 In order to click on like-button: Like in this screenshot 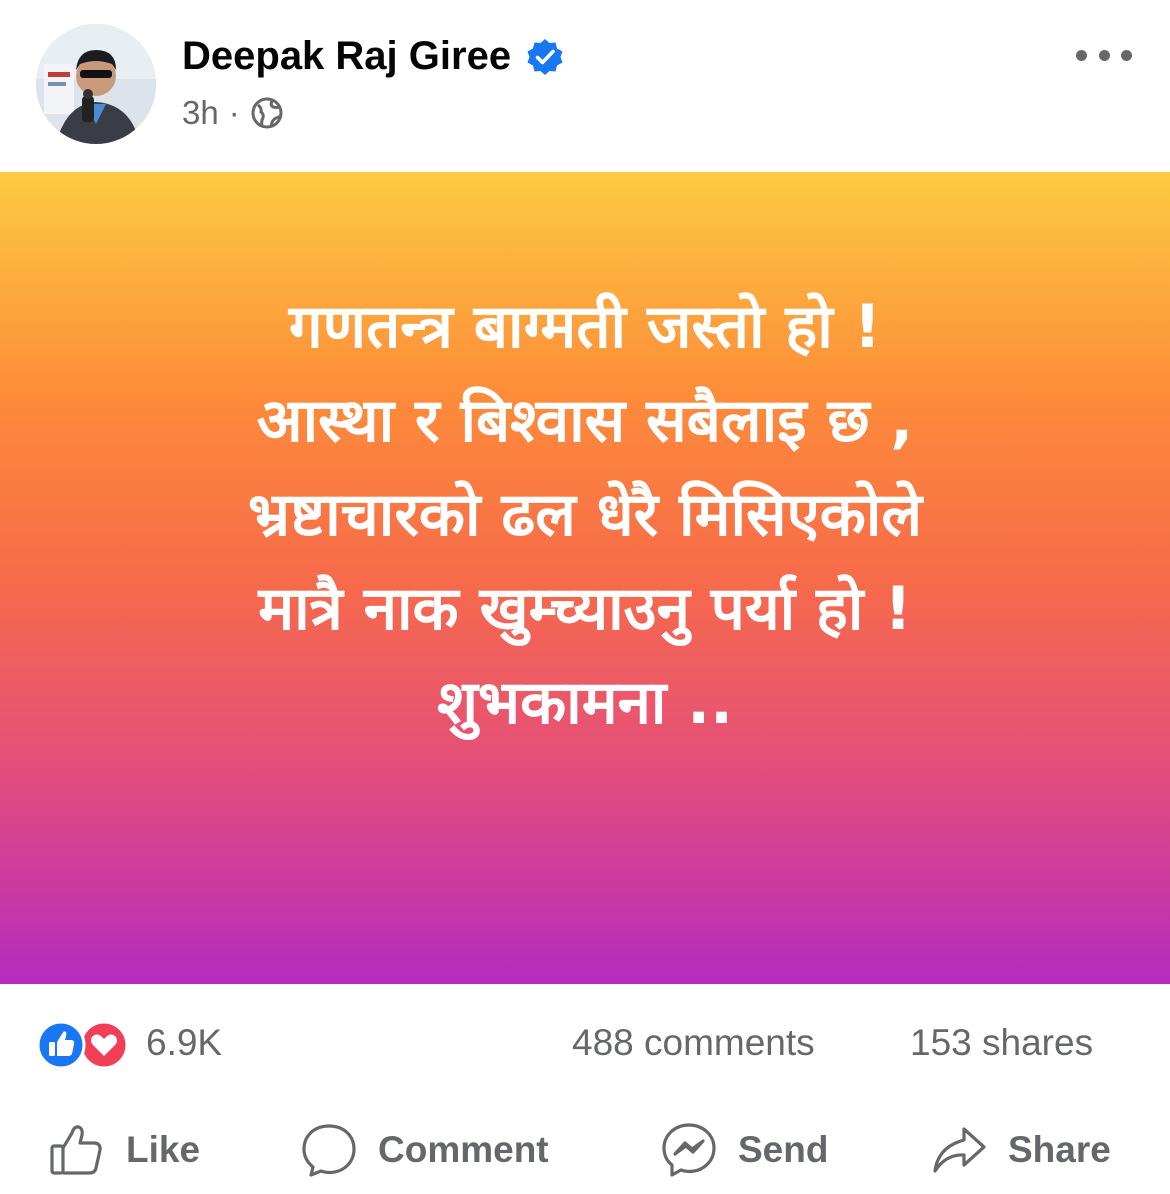, I will do `click(124, 1150)`.